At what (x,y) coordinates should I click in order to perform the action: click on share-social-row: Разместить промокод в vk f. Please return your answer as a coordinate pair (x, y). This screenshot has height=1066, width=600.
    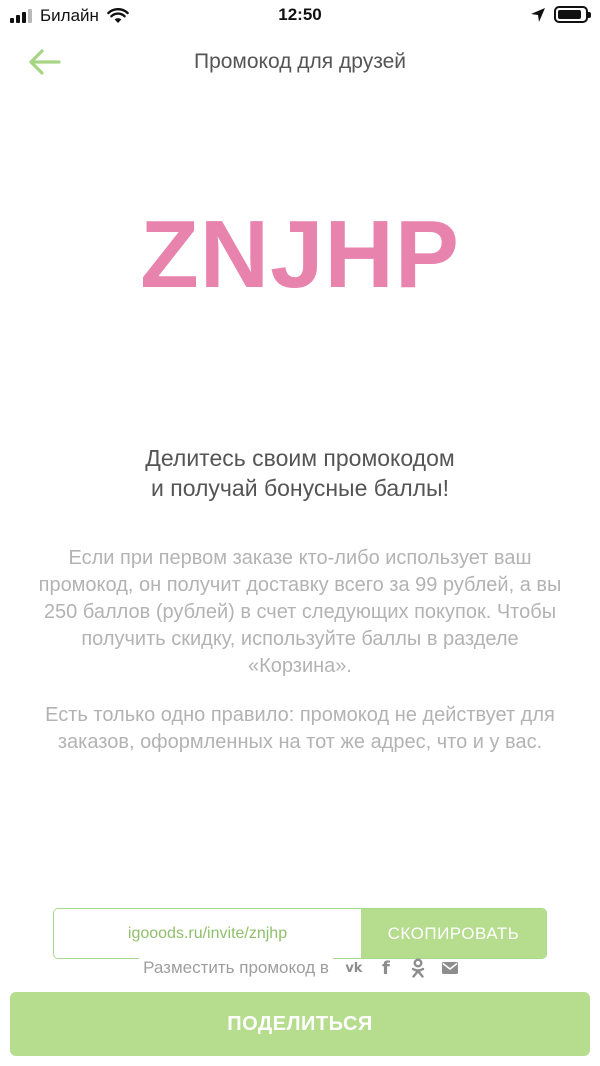
    Looking at the image, I should click on (300, 968).